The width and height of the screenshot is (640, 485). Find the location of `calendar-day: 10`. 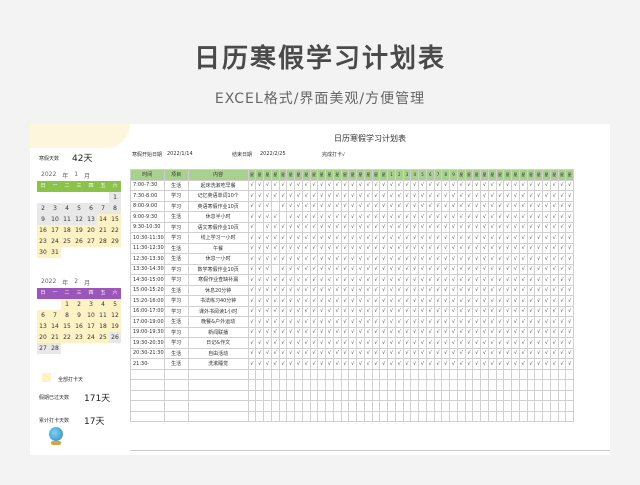

calendar-day: 10 is located at coordinates (55, 219).